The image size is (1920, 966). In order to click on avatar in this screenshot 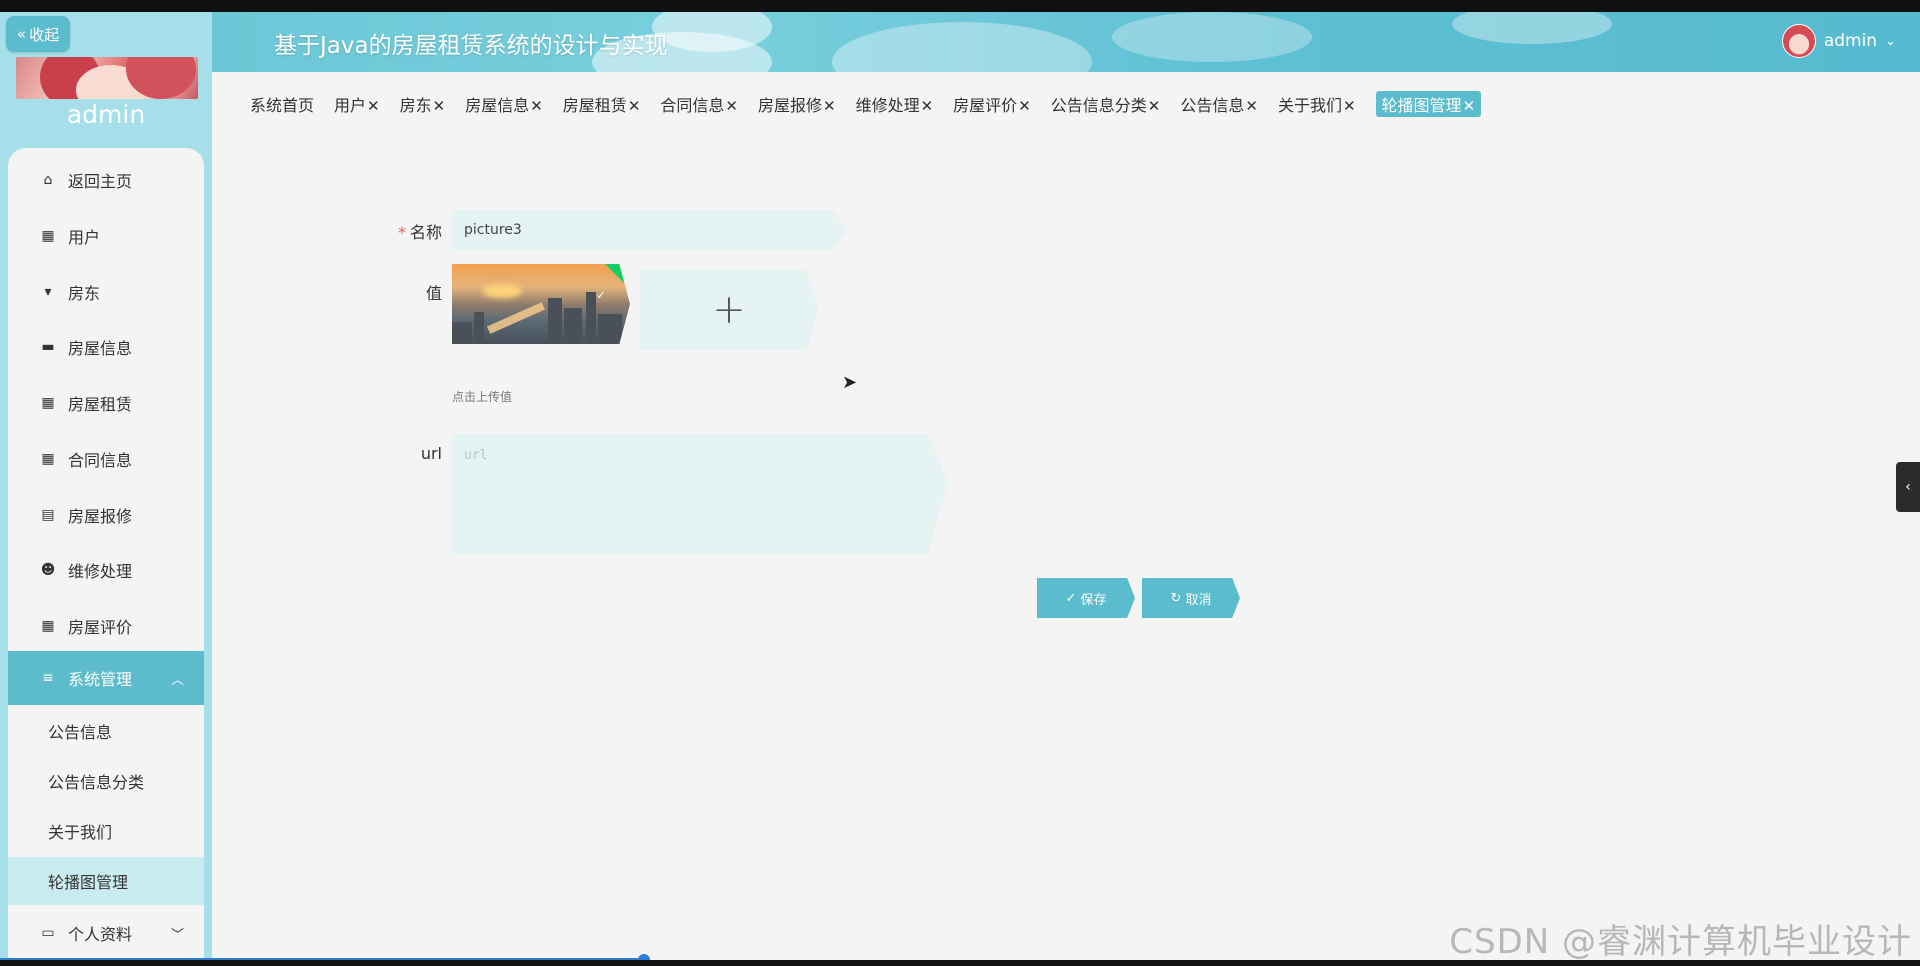, I will do `click(1798, 41)`.